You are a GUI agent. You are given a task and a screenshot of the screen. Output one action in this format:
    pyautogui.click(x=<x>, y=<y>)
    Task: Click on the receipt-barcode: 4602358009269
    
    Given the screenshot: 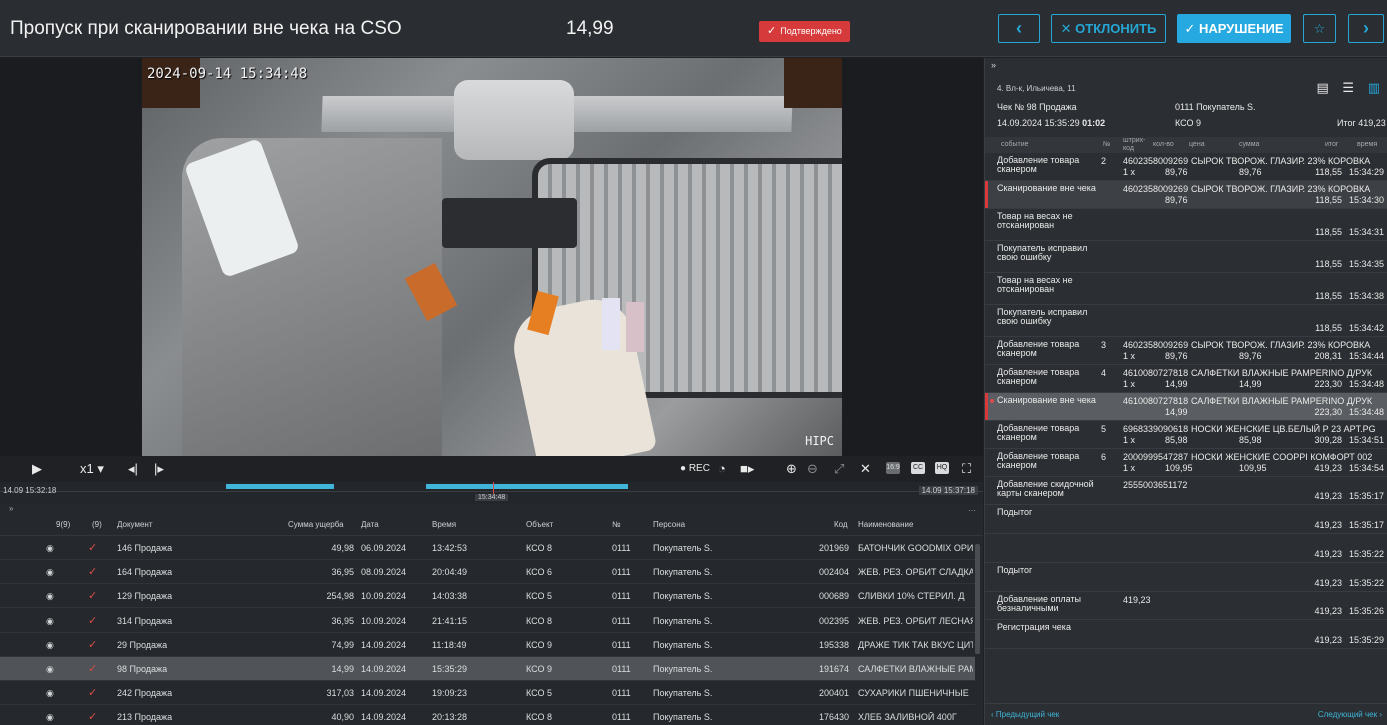 What is the action you would take?
    pyautogui.click(x=1156, y=345)
    